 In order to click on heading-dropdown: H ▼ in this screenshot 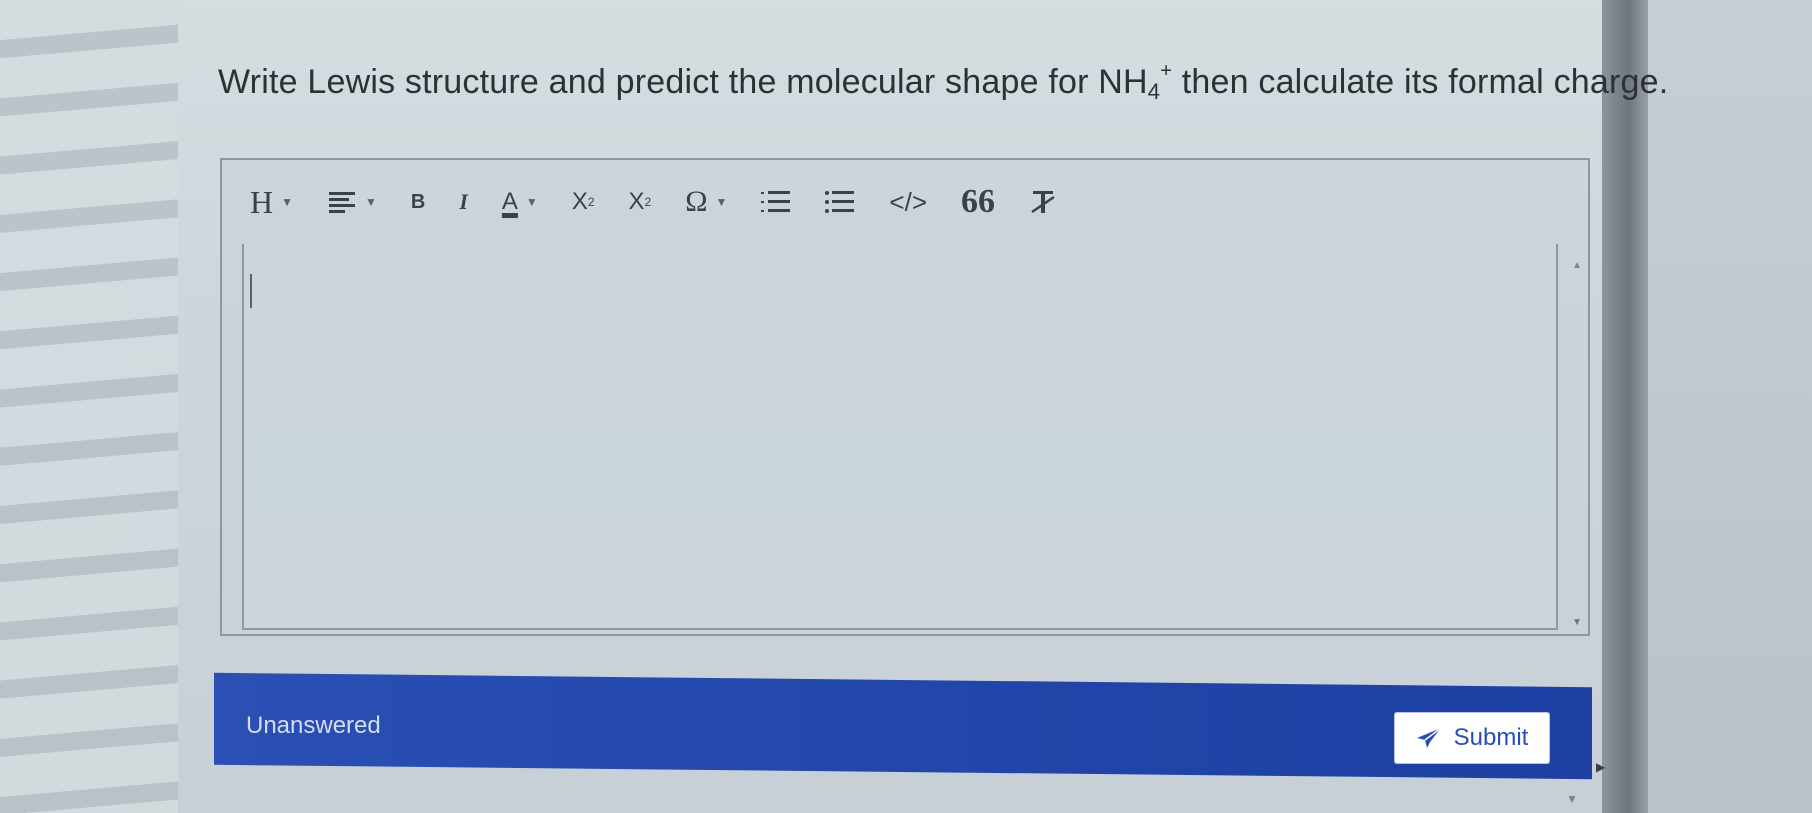, I will do `click(271, 202)`.